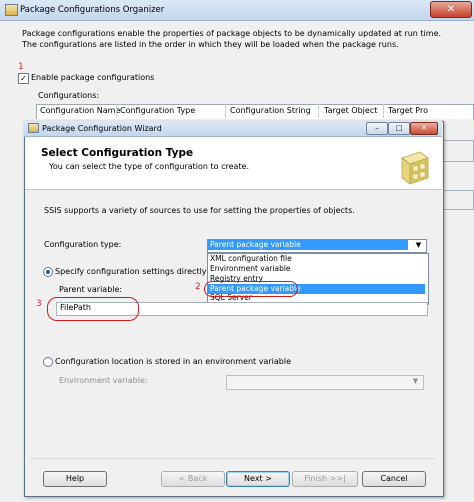 The image size is (474, 502). I want to click on environment-variable-label: Environment variable:, so click(103, 380).